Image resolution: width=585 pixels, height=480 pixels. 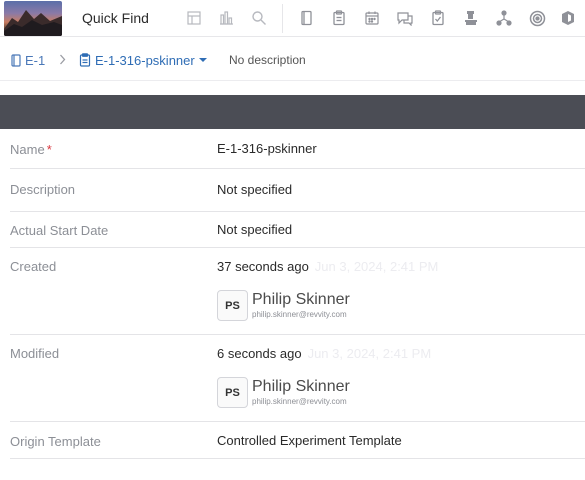 I want to click on breadcrumb-description: No description, so click(x=267, y=60).